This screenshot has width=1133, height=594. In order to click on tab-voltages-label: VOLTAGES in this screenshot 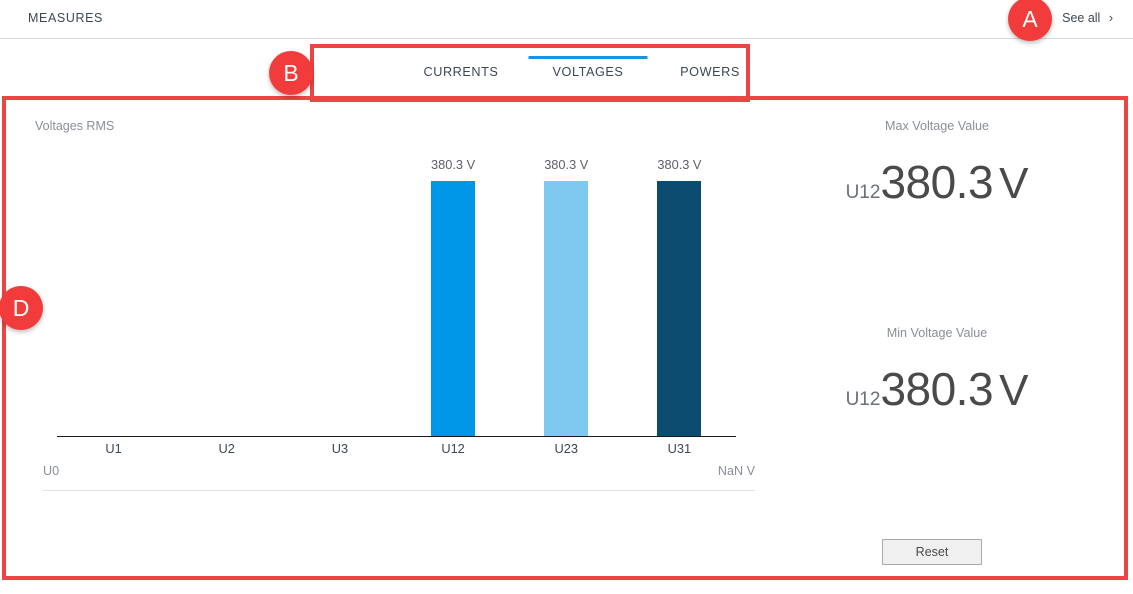, I will do `click(588, 72)`.